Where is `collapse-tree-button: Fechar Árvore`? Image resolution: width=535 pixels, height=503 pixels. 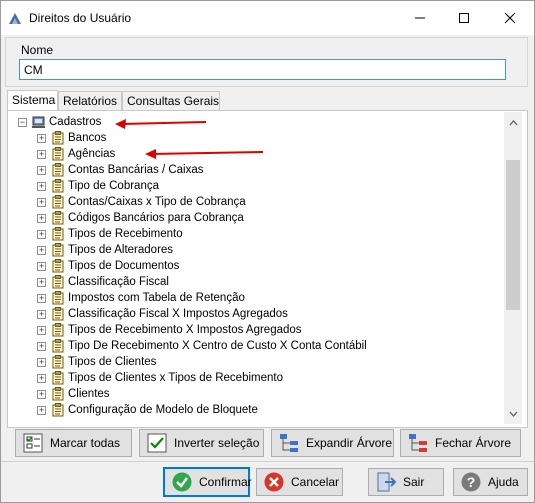 collapse-tree-button: Fechar Árvore is located at coordinates (460, 443).